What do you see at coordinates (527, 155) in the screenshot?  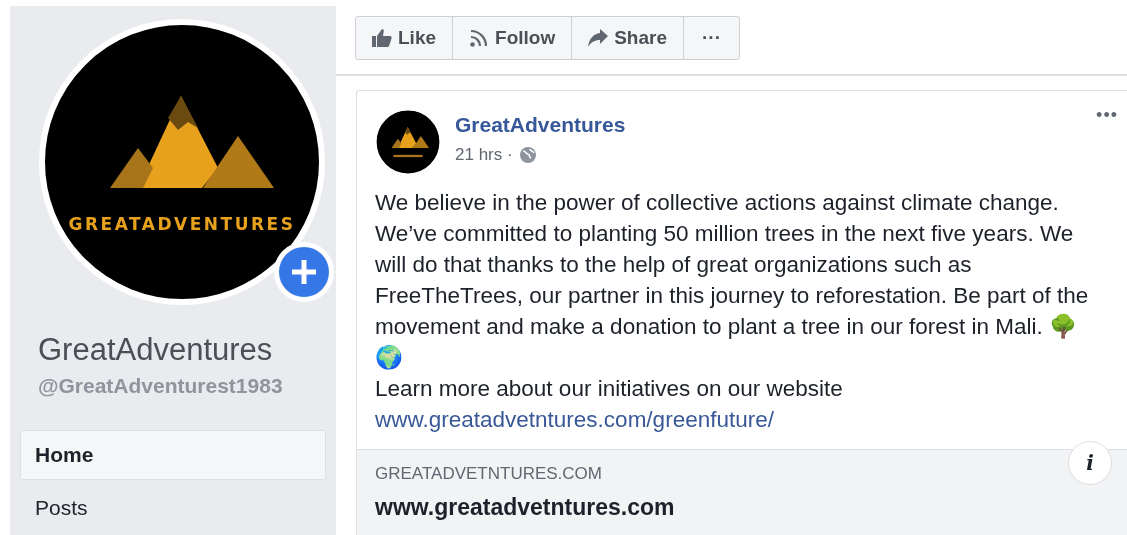 I see `globe-icon` at bounding box center [527, 155].